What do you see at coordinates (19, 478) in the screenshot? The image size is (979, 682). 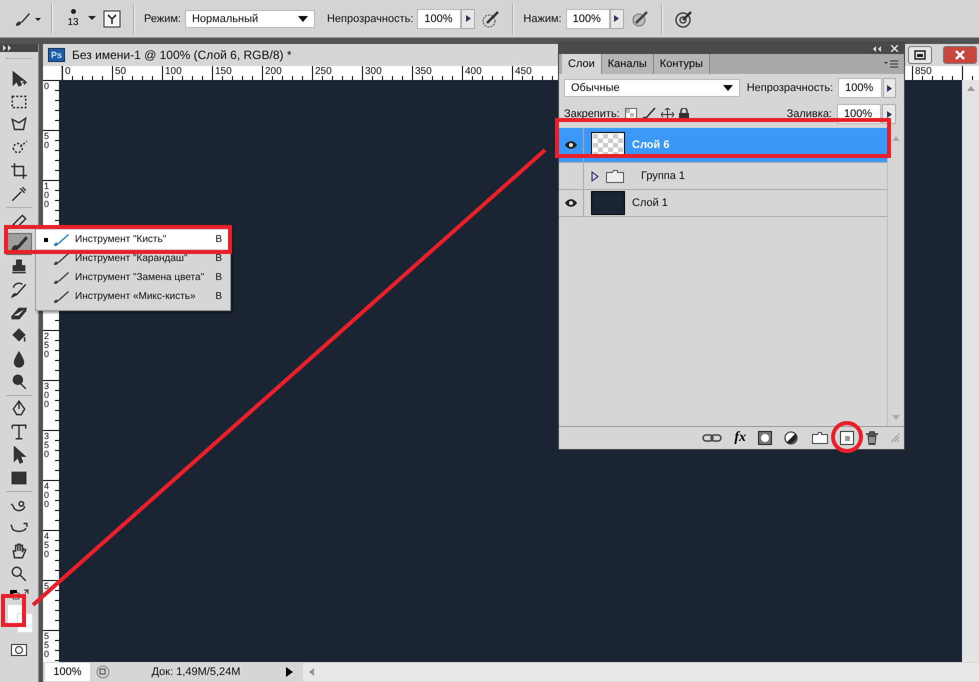 I see `rectangle-icon` at bounding box center [19, 478].